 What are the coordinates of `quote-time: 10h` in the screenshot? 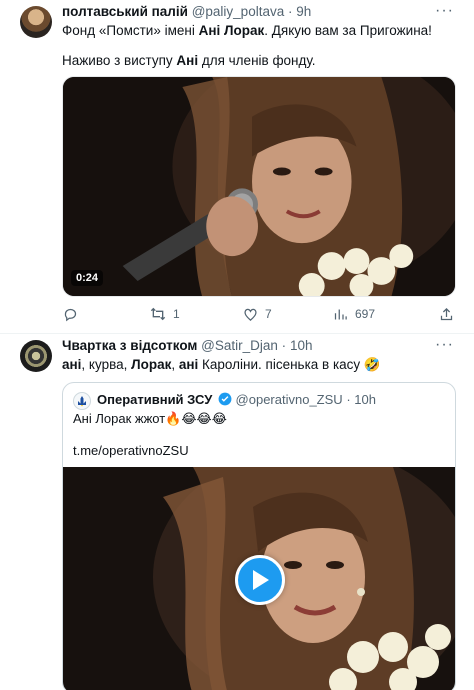 It's located at (365, 399).